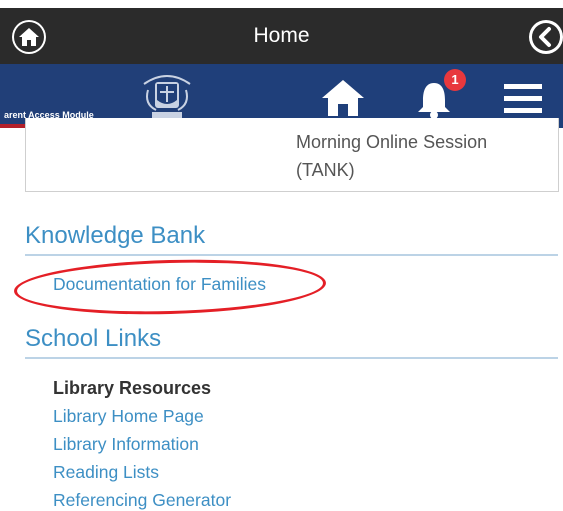 This screenshot has width=563, height=511. What do you see at coordinates (132, 388) in the screenshot?
I see `library-resources-heading: Library Resources` at bounding box center [132, 388].